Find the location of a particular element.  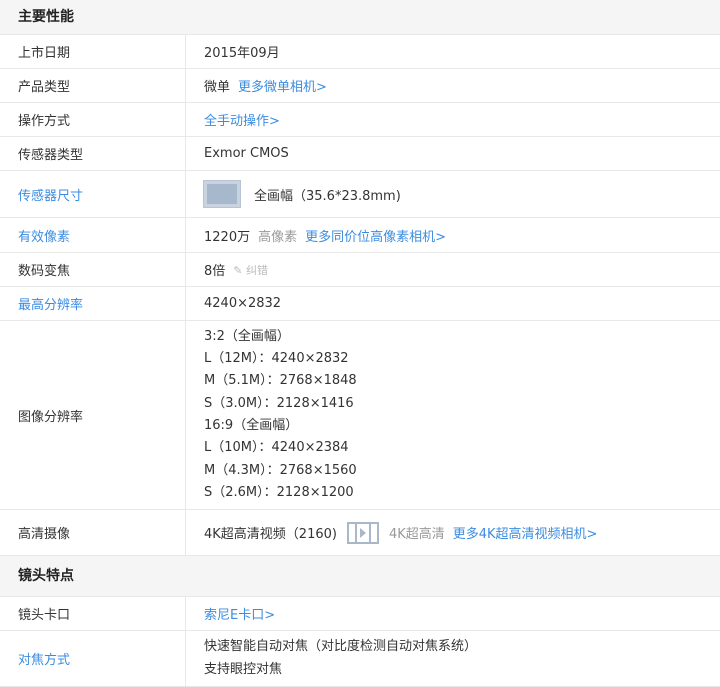

sony-e-mount-link: 索尼E卡口> is located at coordinates (239, 613).